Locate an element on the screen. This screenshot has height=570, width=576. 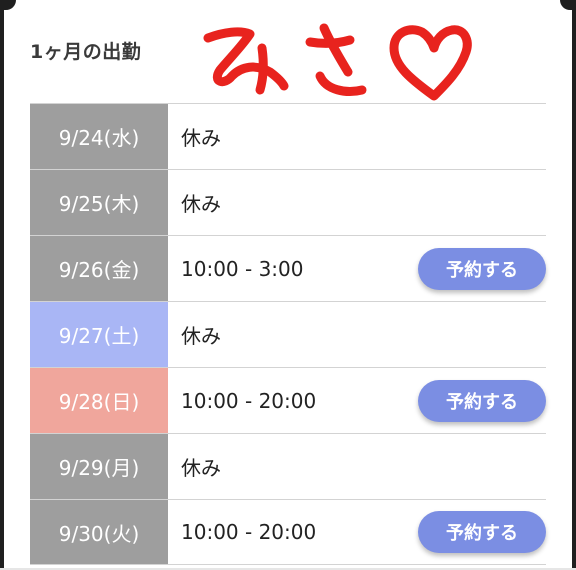
device-frame-right is located at coordinates (574, 285).